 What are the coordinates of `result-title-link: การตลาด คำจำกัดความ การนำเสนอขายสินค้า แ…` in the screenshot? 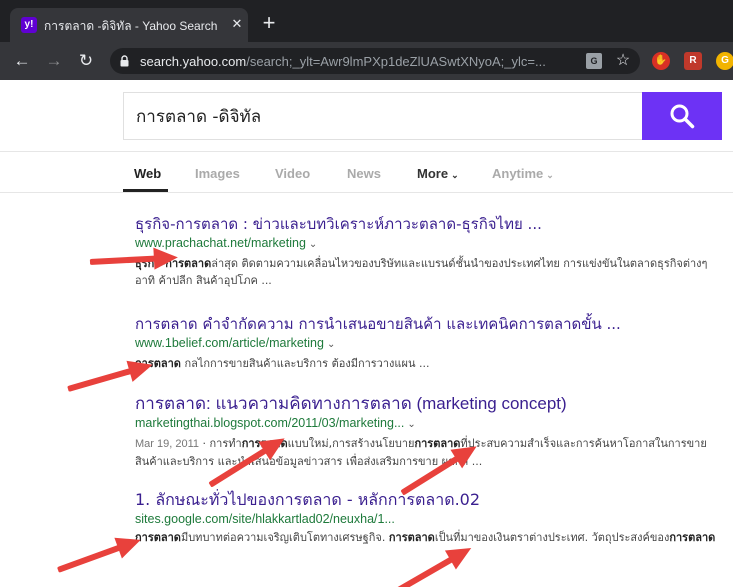 It's located at (434, 324).